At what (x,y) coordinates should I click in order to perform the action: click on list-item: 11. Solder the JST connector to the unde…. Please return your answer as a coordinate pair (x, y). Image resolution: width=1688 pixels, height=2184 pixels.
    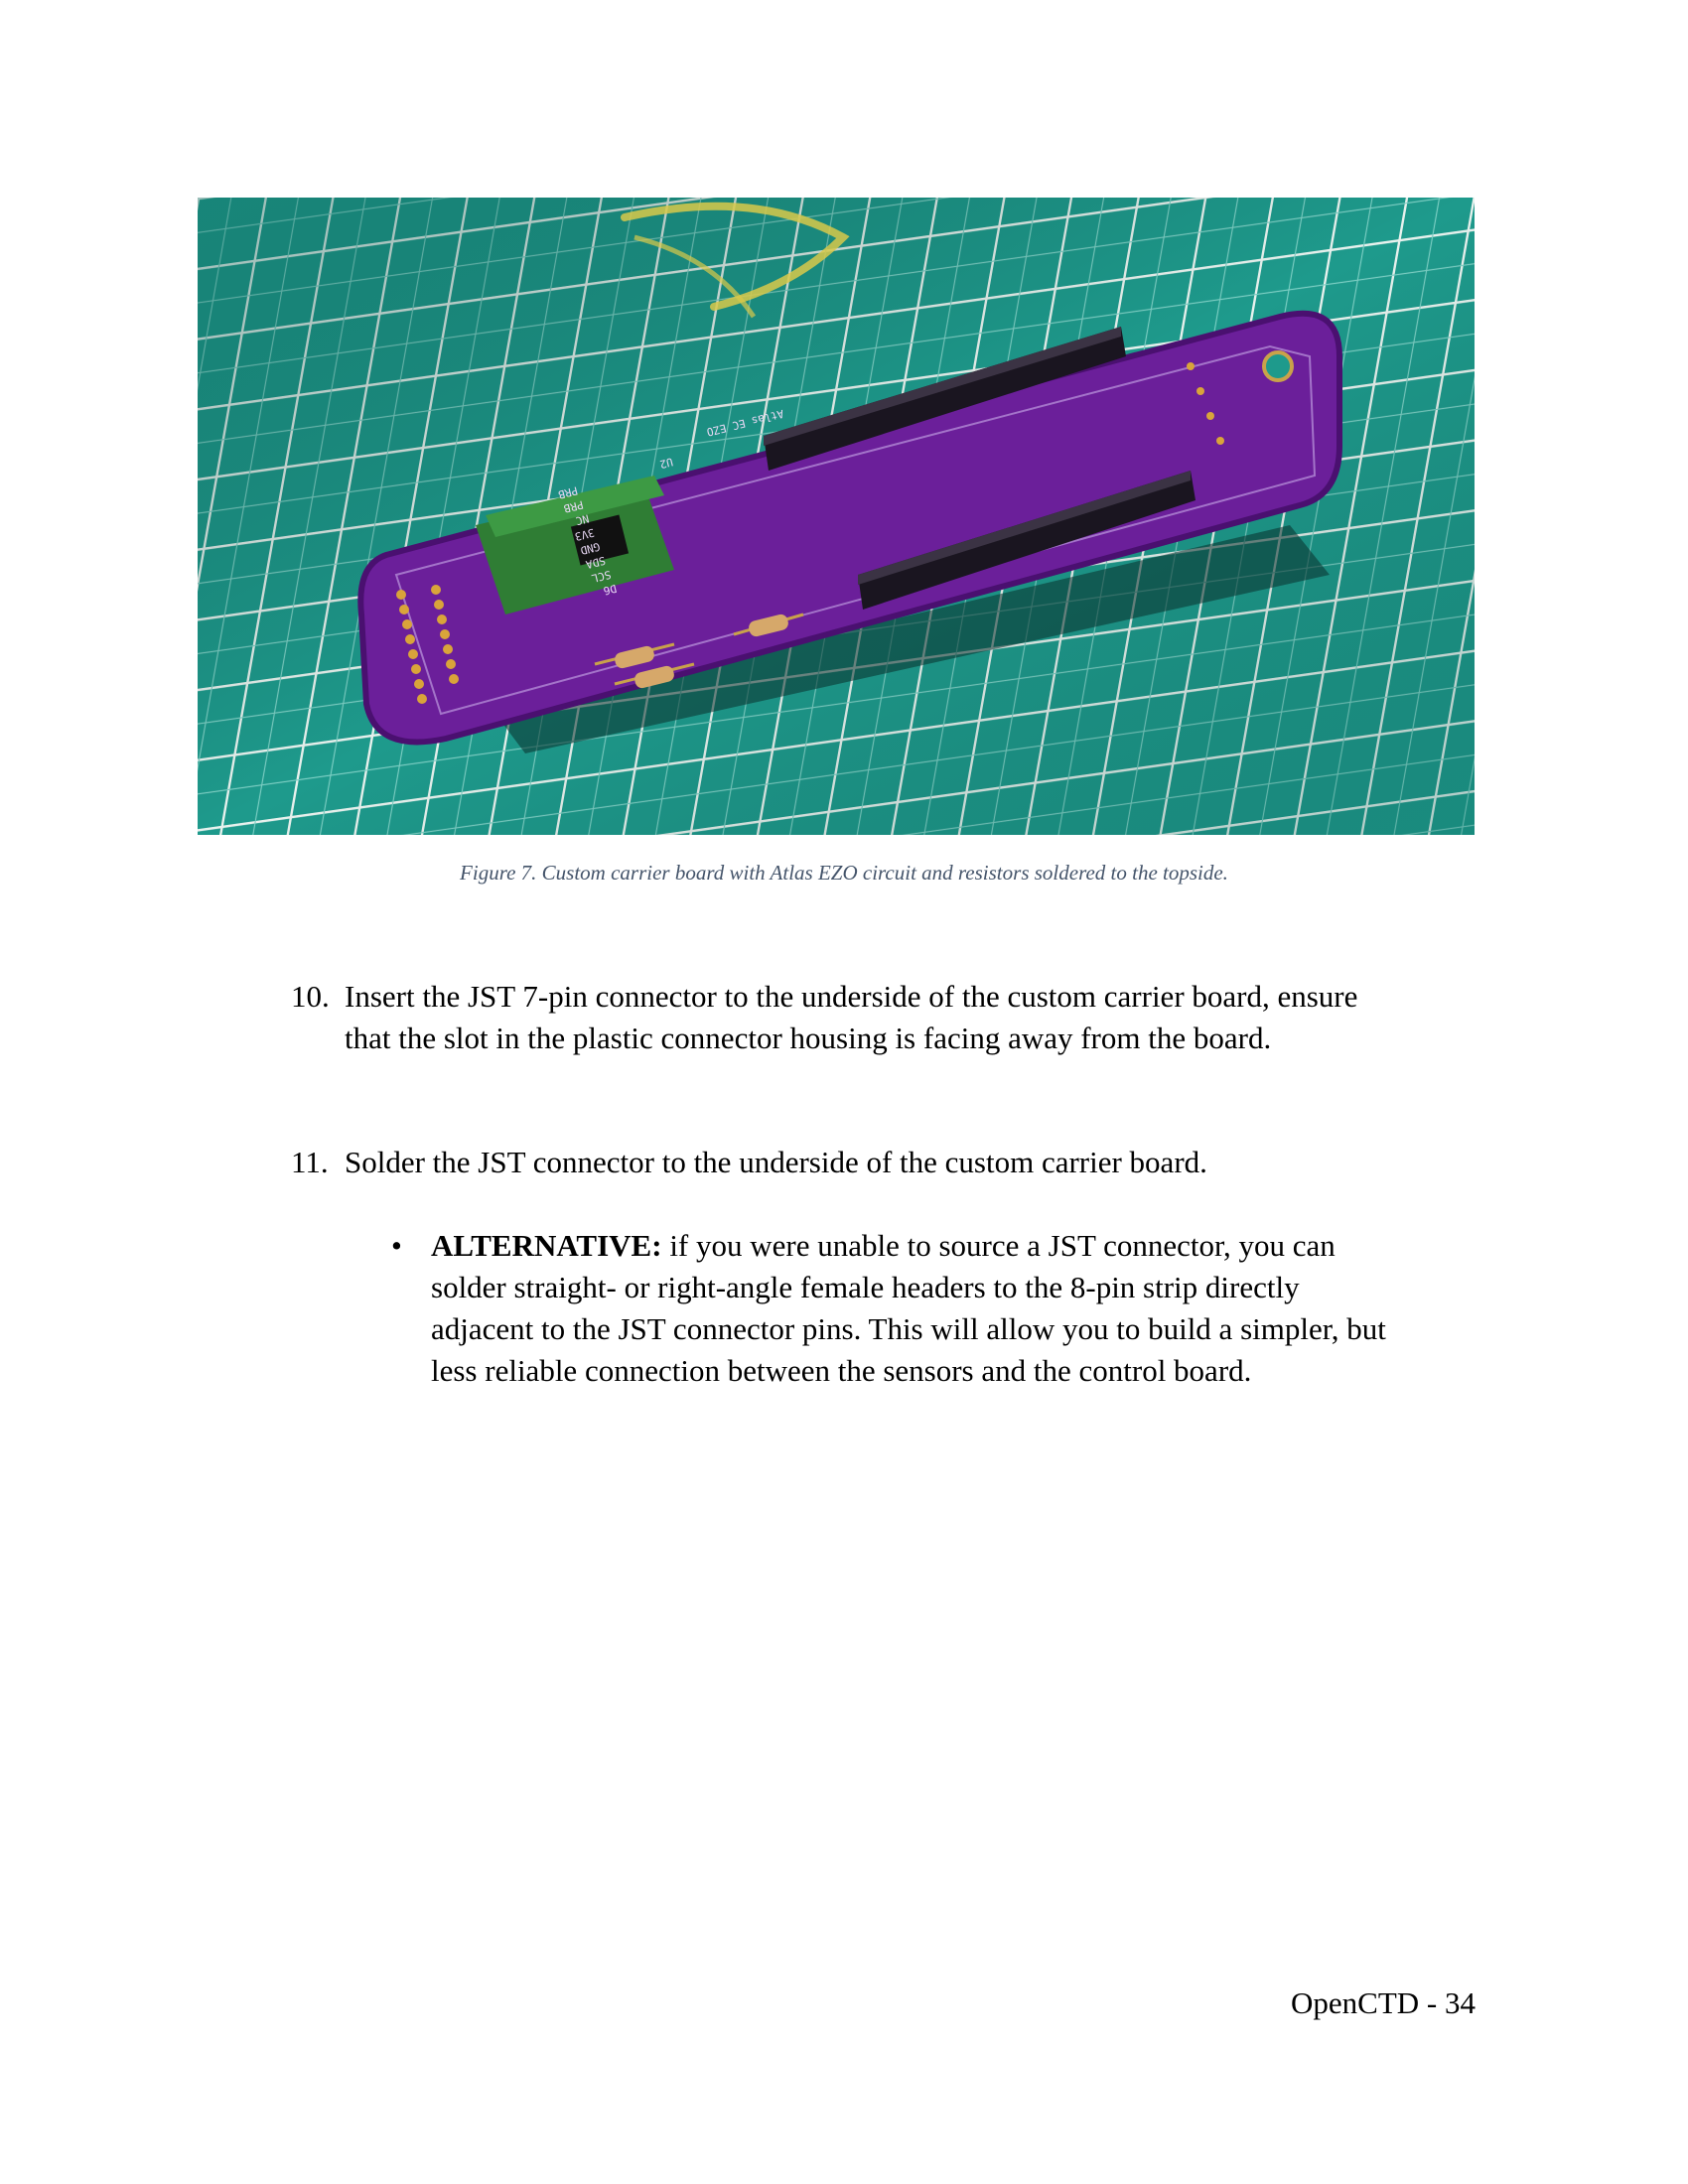
    Looking at the image, I should click on (837, 1162).